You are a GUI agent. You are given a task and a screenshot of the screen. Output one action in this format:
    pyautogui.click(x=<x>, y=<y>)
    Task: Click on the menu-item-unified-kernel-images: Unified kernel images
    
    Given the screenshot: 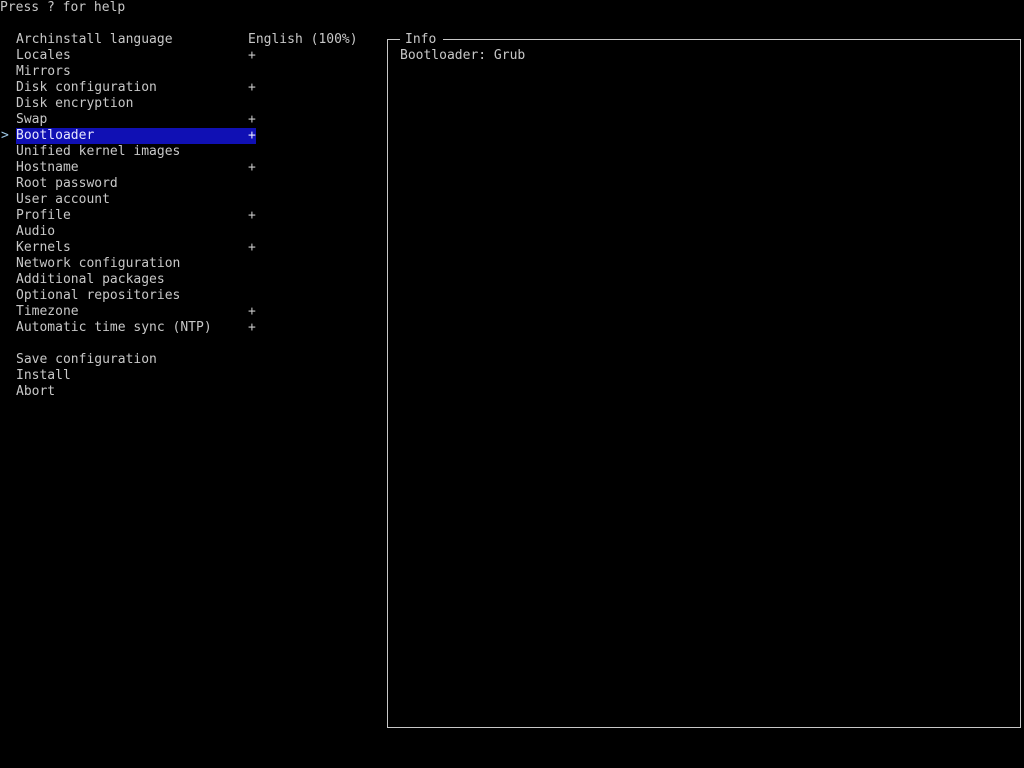 What is the action you would take?
    pyautogui.click(x=136, y=152)
    